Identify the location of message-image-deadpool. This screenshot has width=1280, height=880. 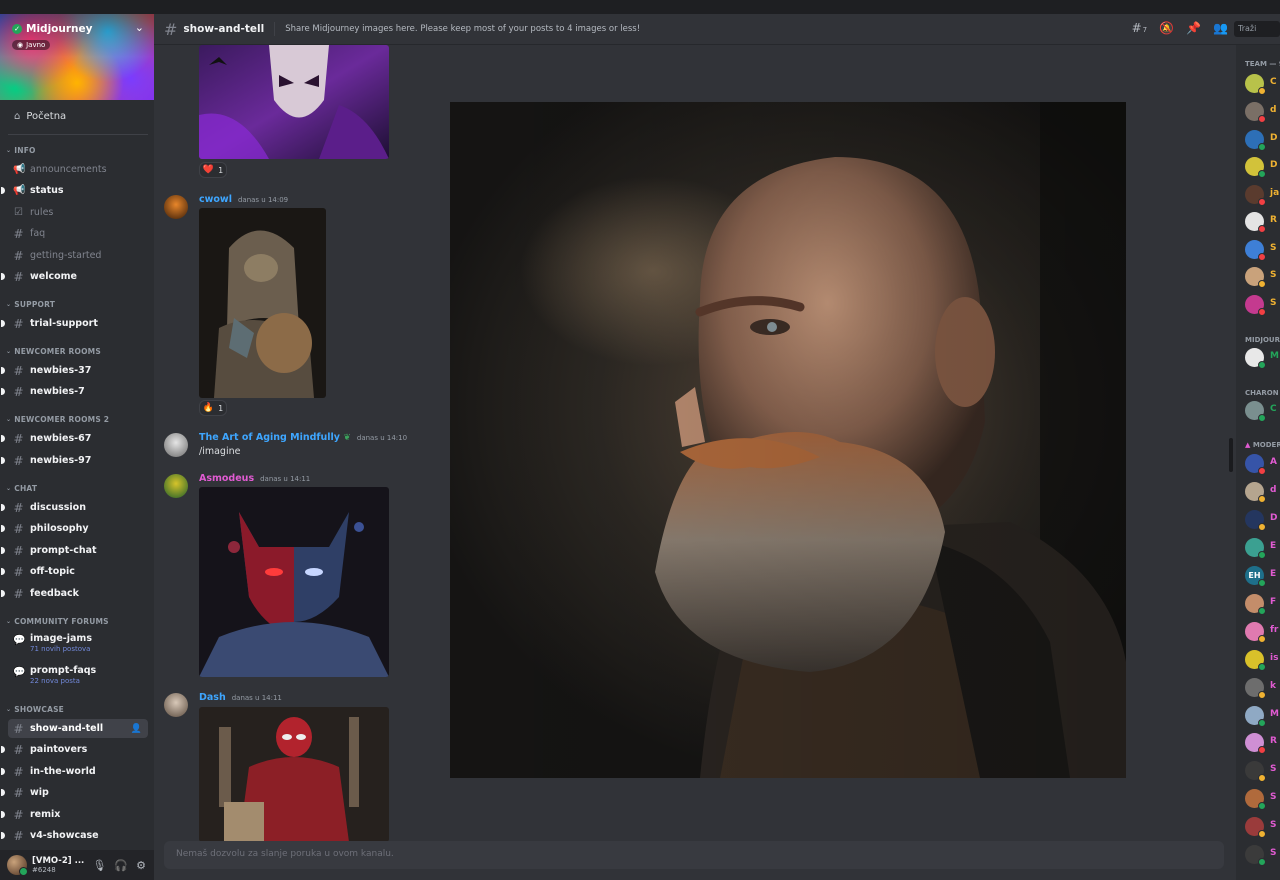
(294, 774).